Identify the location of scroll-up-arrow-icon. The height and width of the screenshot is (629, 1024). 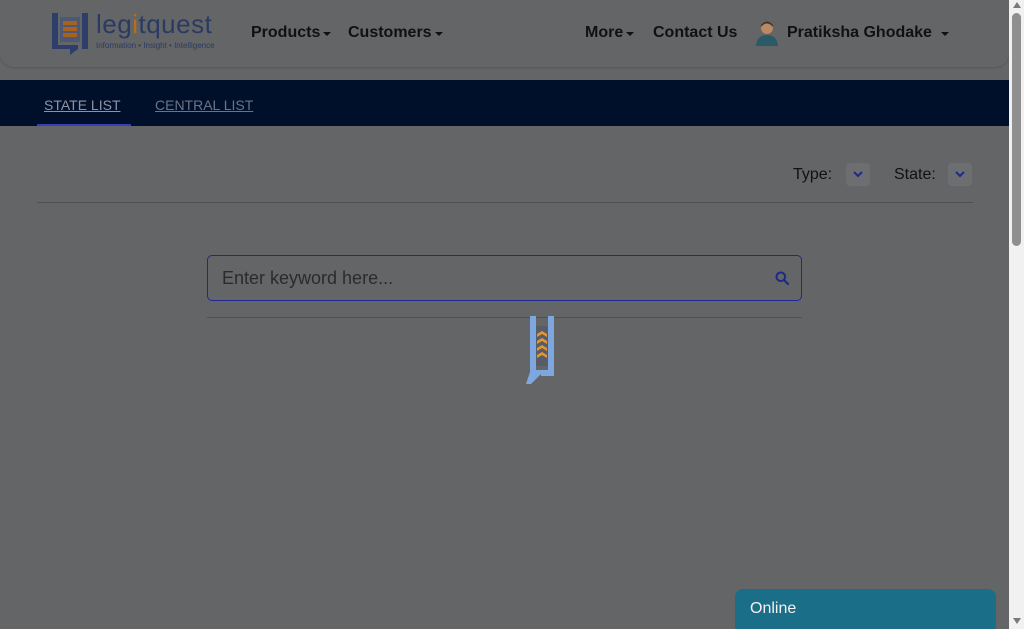
(1017, 5).